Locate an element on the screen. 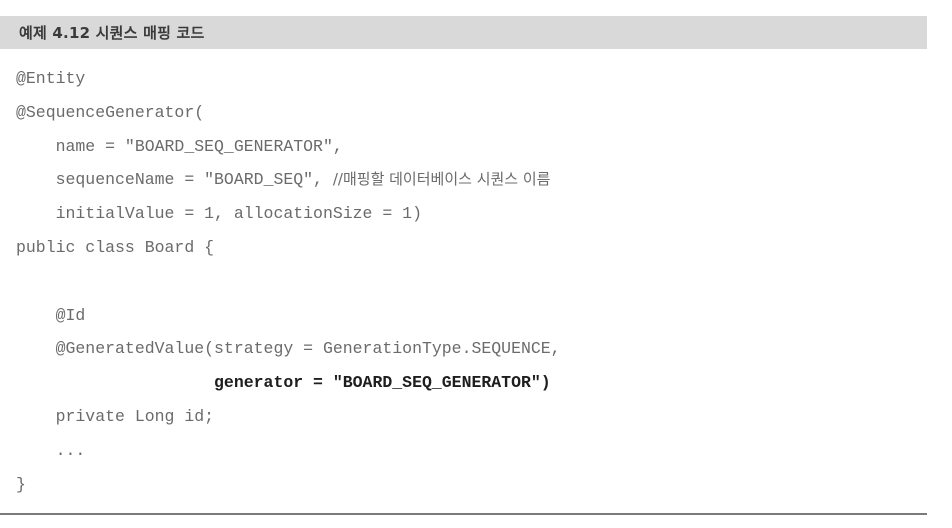 Image resolution: width=952 pixels, height=528 pixels. code-line: } is located at coordinates (468, 485).